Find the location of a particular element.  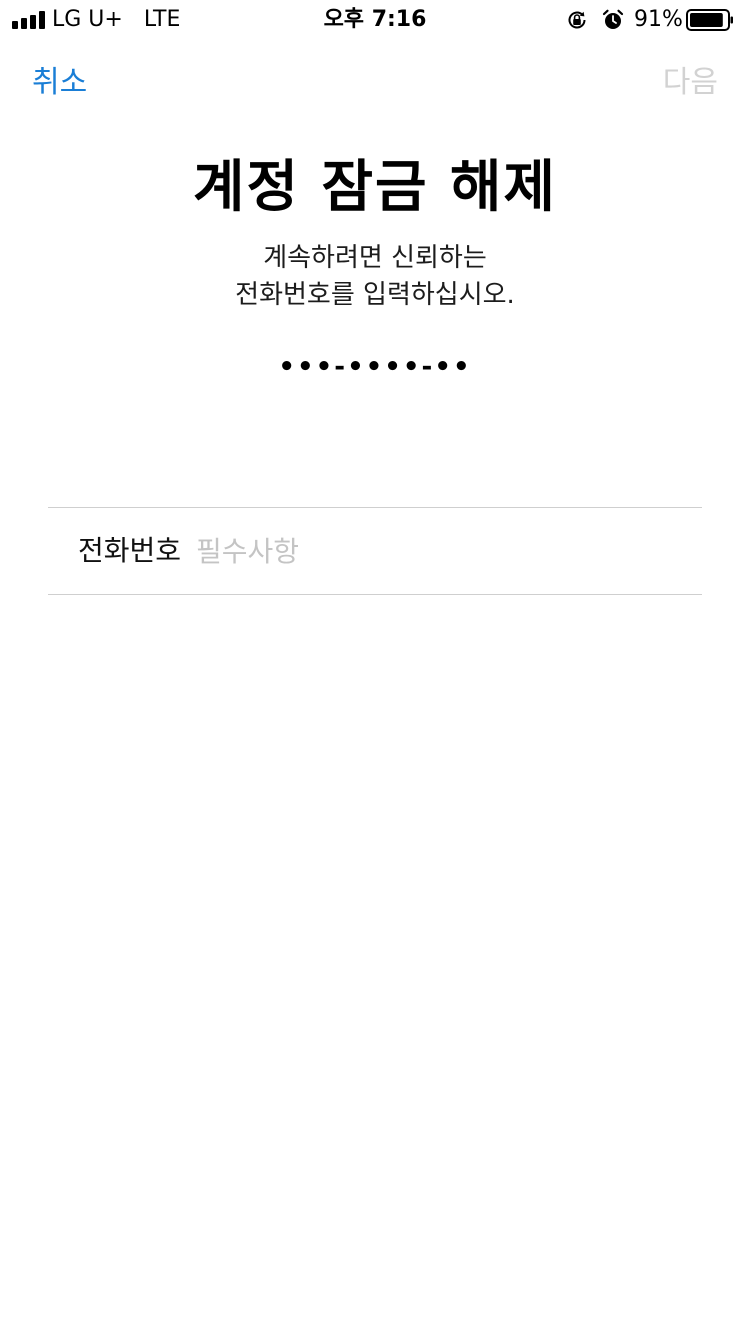

next-button: 다음 is located at coordinates (690, 83).